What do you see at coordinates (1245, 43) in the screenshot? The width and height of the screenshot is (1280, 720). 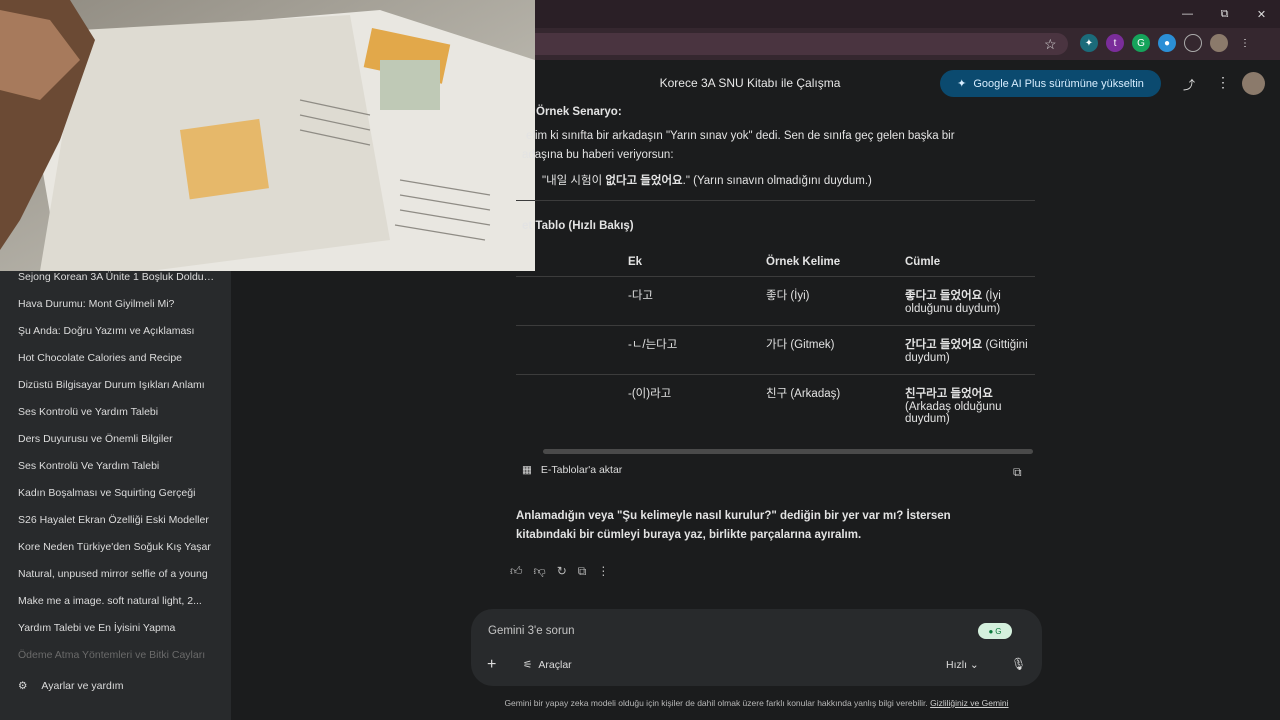 I see `menu-icon: ⋮` at bounding box center [1245, 43].